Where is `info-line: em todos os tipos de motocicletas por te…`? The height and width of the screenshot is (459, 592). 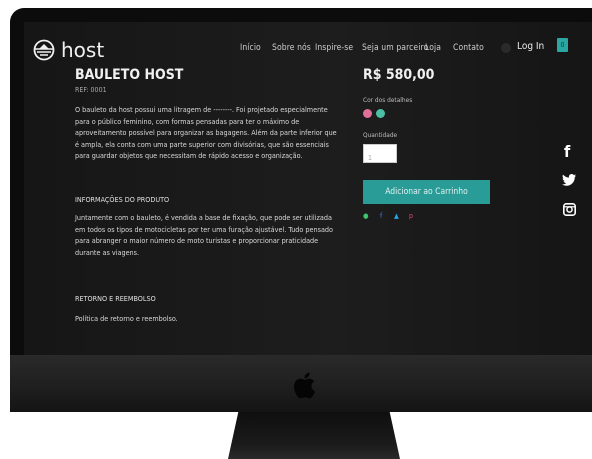
info-line: em todos os tipos de motocicletas por te… is located at coordinates (204, 229).